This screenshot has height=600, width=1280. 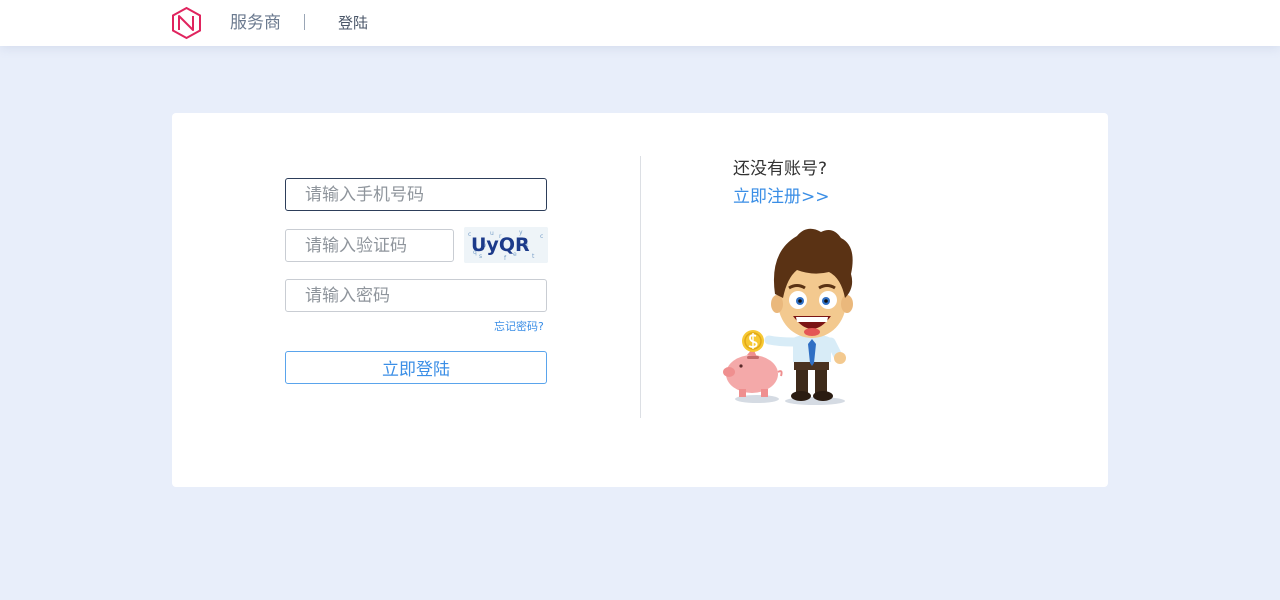 I want to click on captcha-input, so click(x=369, y=245).